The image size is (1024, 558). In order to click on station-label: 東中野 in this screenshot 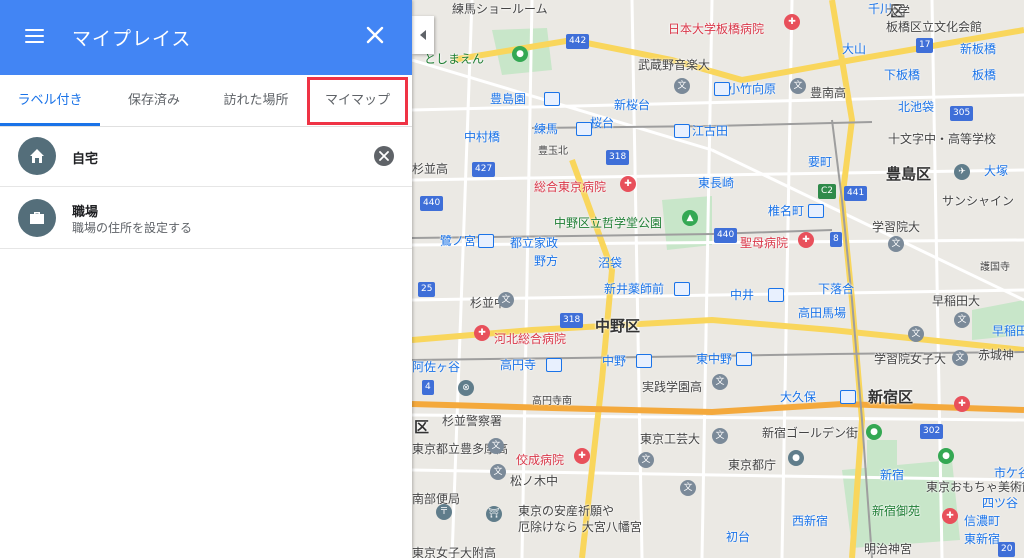, I will do `click(714, 358)`.